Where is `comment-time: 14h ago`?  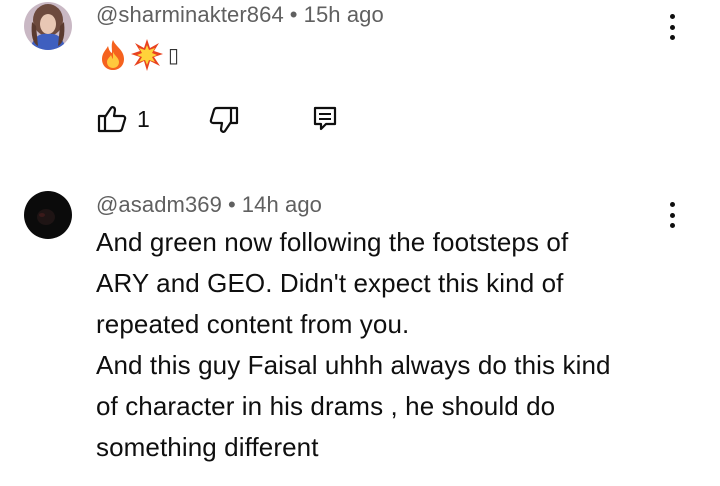
comment-time: 14h ago is located at coordinates (282, 204).